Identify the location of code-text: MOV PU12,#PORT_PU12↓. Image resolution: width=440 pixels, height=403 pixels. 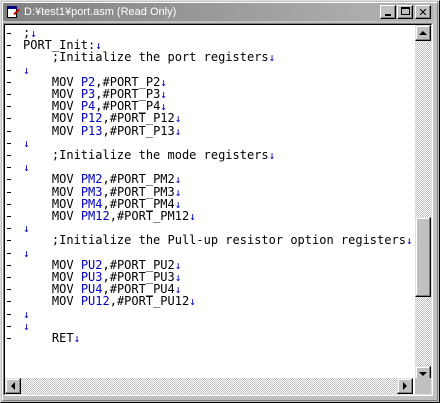
(109, 301).